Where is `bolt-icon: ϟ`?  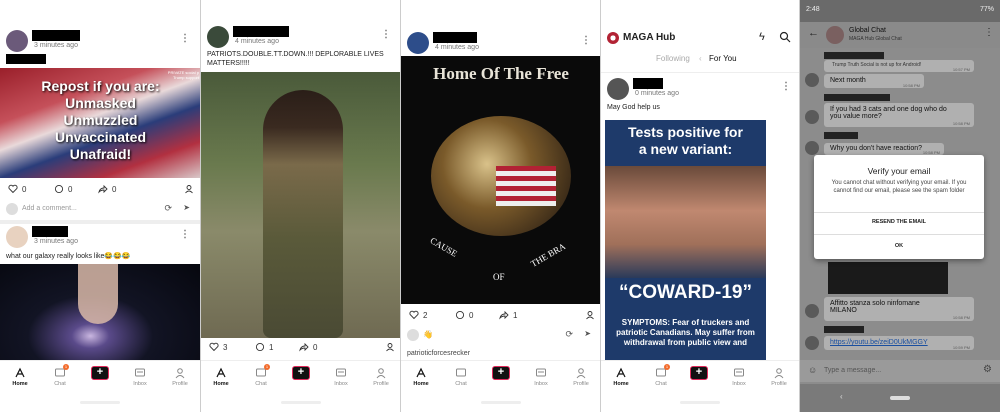
bolt-icon: ϟ is located at coordinates (762, 37).